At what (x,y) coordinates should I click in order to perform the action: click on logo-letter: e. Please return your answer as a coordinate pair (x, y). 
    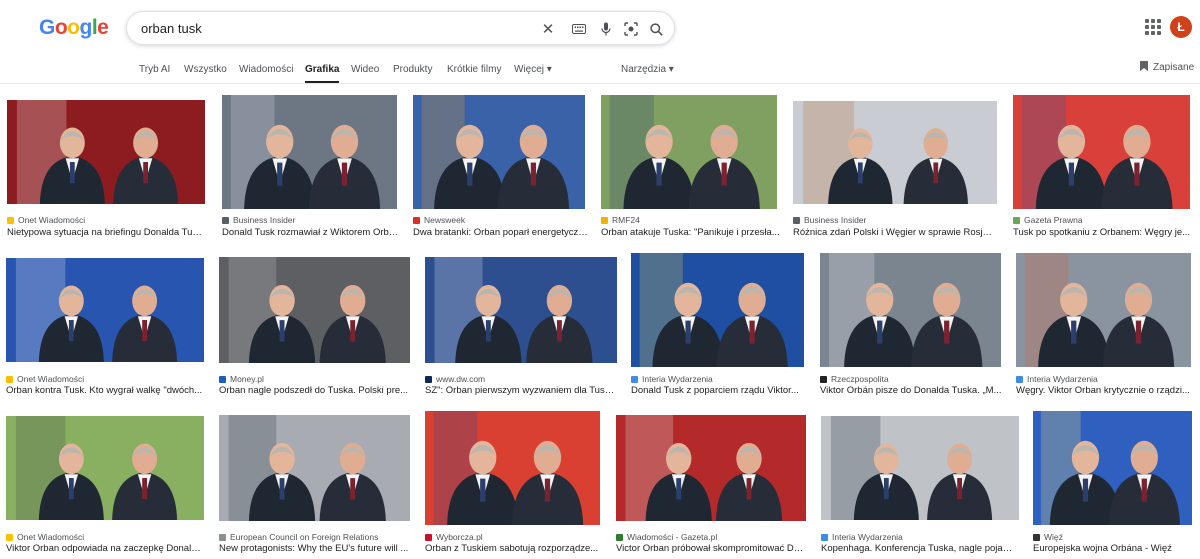
    Looking at the image, I should click on (103, 27).